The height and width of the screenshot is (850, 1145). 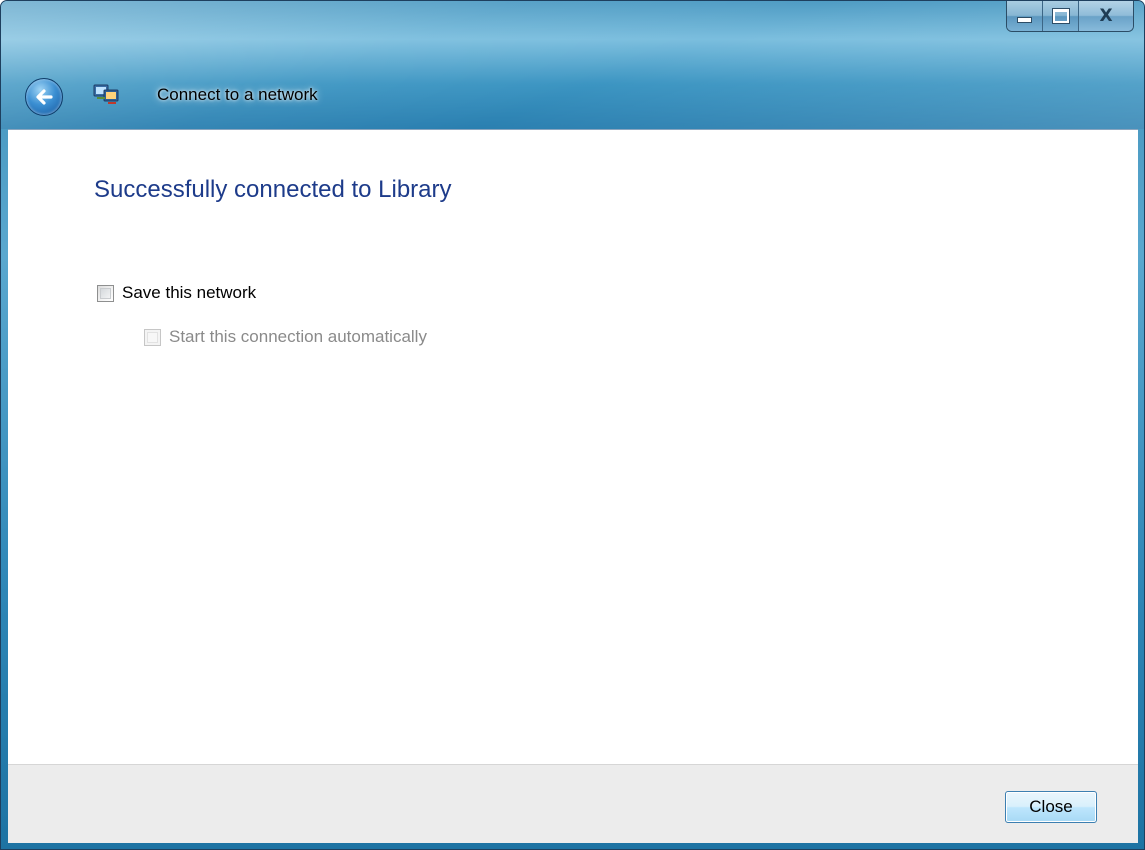 I want to click on auto-start-label: Start this connection automatically, so click(x=298, y=336).